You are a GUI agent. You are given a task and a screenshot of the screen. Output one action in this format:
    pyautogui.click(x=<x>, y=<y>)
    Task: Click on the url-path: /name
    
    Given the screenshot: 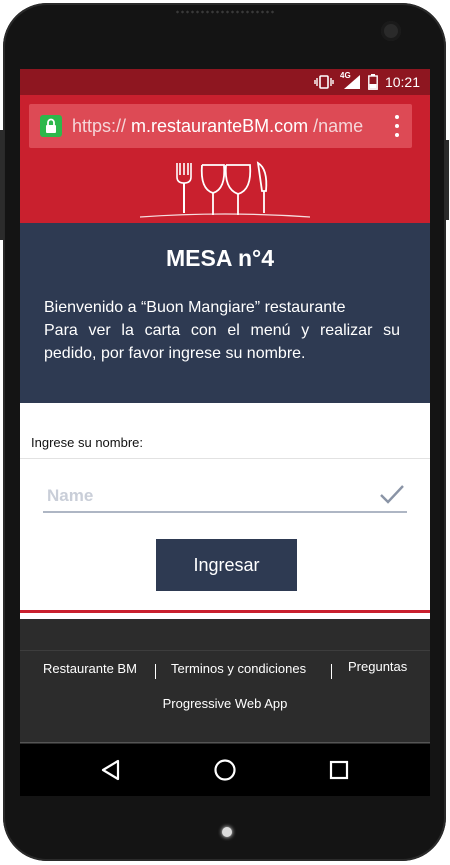 What is the action you would take?
    pyautogui.click(x=338, y=125)
    